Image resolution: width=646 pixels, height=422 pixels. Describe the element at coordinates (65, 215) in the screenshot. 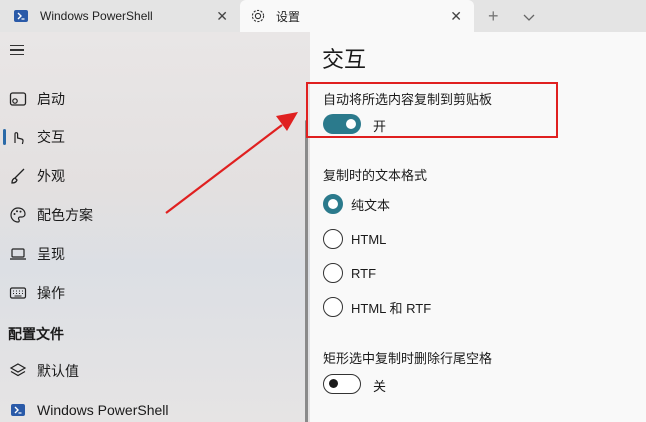

I see `sidebar-item-label: 配色方案` at that location.